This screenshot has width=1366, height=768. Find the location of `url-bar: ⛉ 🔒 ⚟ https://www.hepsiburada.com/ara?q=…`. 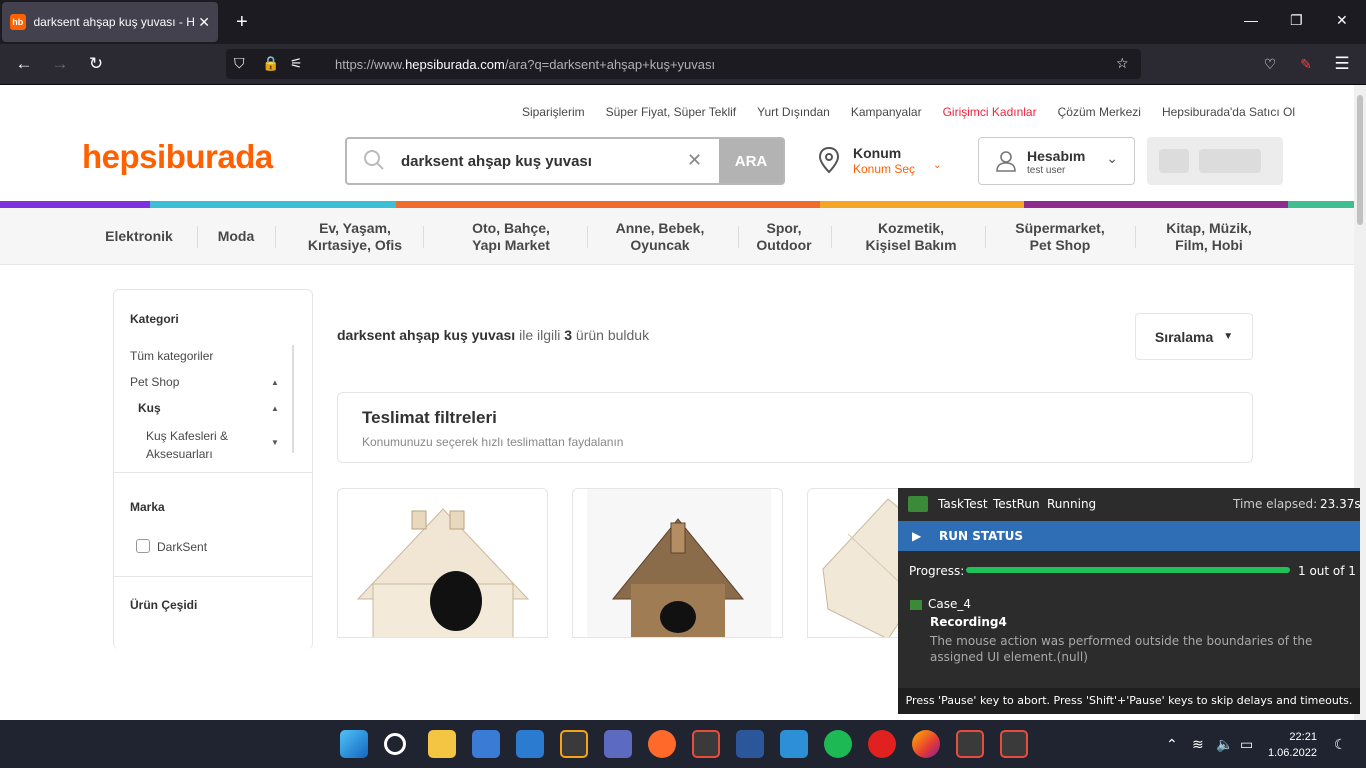

url-bar: ⛉ 🔒 ⚟ https://www.hepsiburada.com/ara?q=… is located at coordinates (683, 64).